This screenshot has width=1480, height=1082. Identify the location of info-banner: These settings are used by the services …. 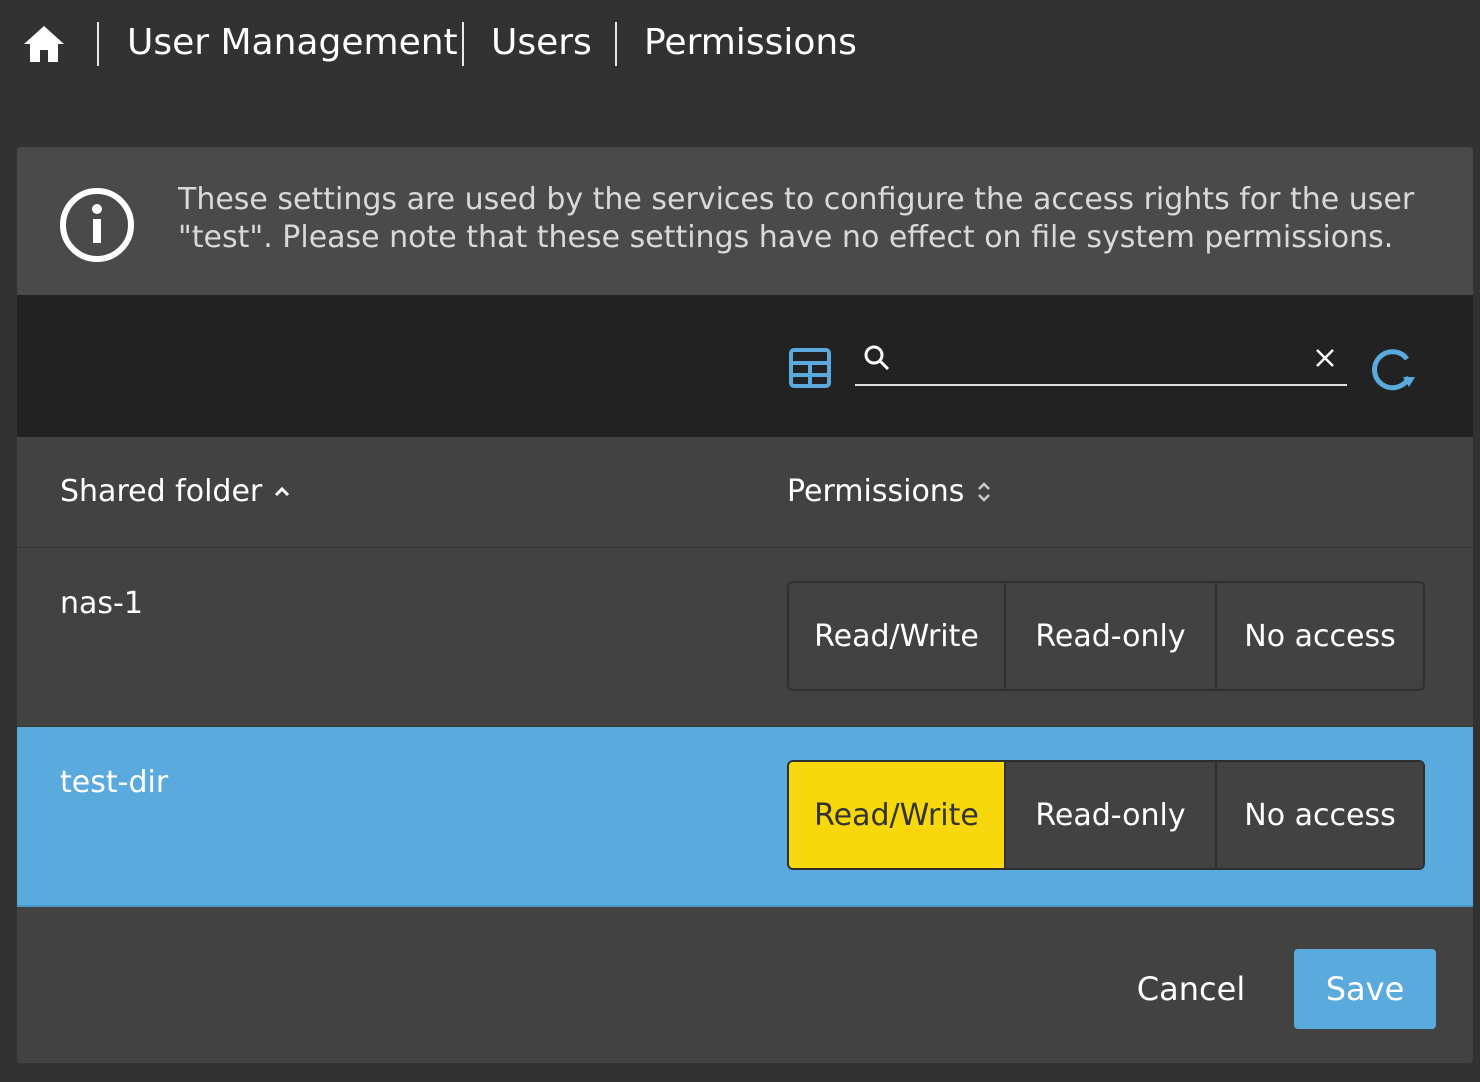
(745, 221).